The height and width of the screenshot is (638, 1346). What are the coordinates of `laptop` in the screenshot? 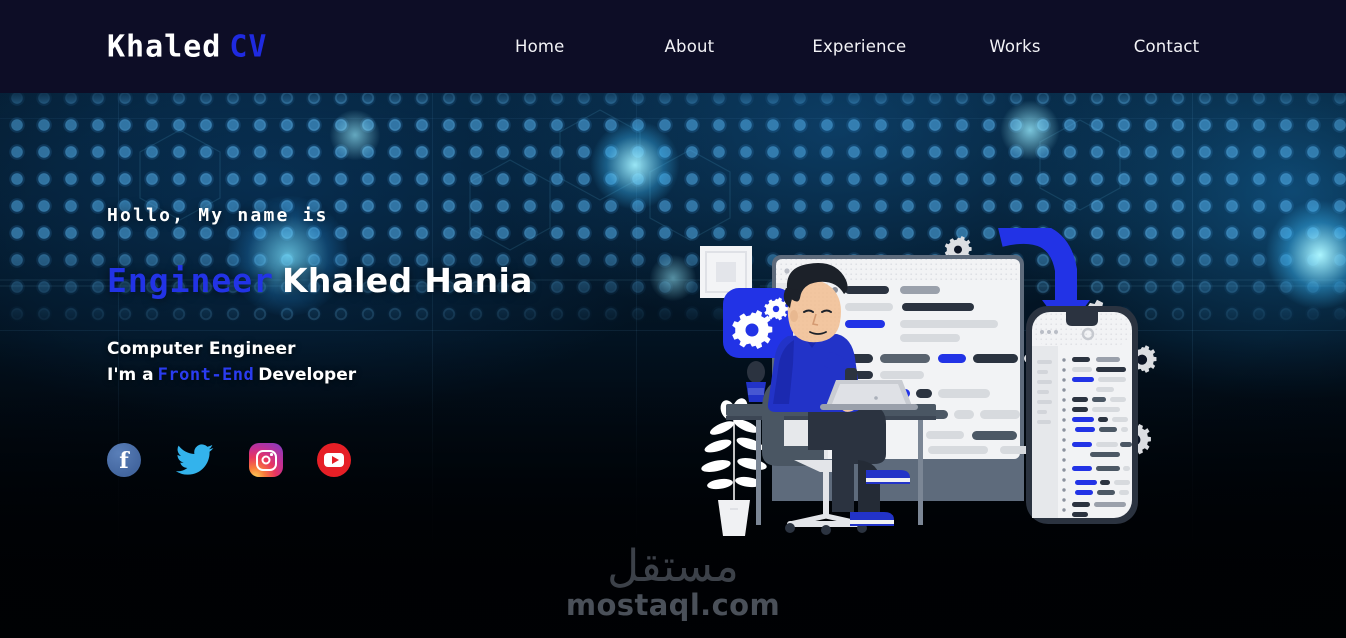 It's located at (869, 395).